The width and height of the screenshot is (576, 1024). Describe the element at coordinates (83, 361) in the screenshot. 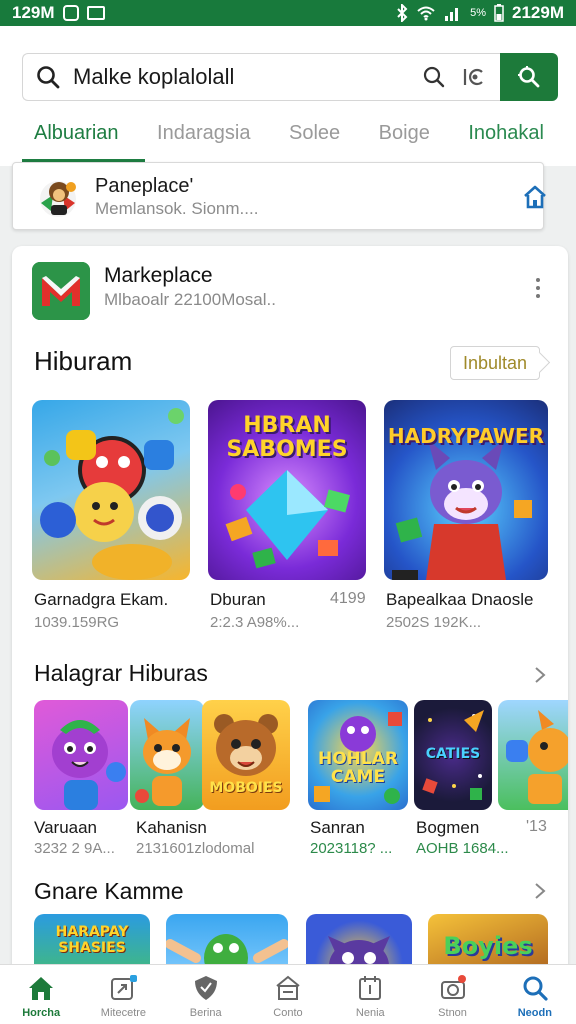

I see `section-title-hiburam: Hiburam` at that location.